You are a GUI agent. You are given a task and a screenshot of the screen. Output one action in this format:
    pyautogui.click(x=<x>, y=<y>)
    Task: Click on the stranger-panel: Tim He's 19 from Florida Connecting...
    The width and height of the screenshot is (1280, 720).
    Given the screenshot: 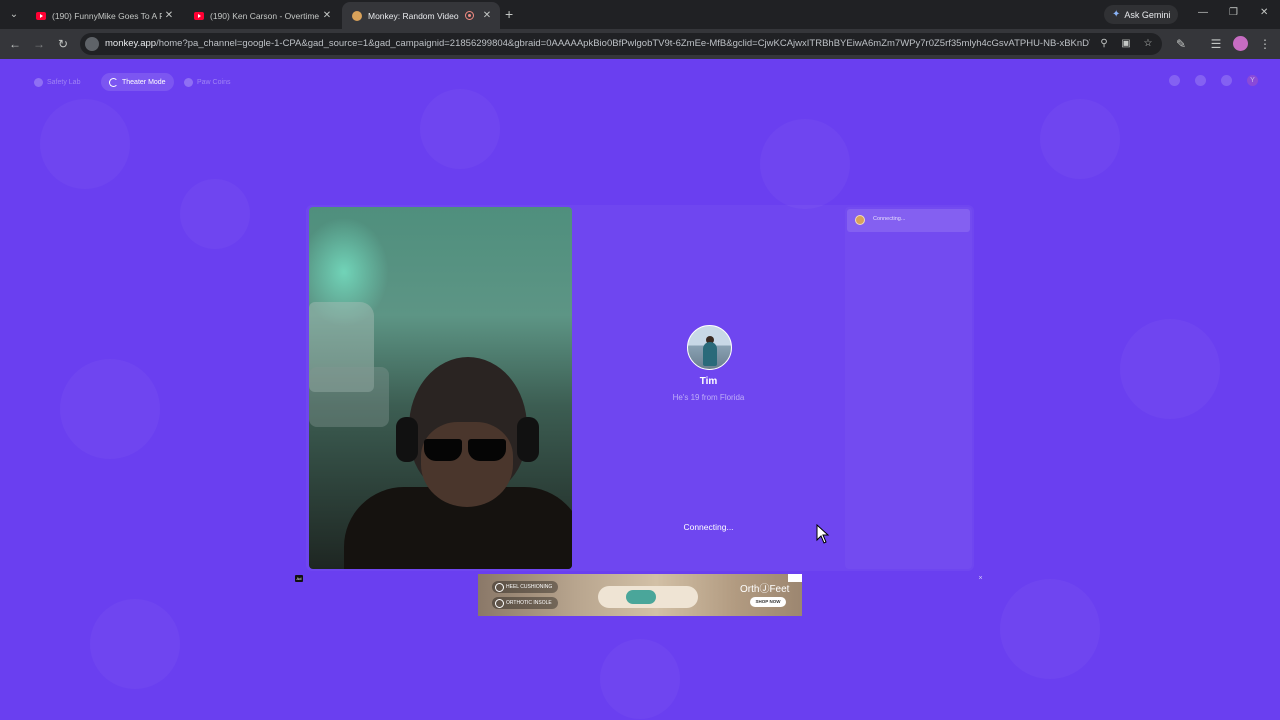 What is the action you would take?
    pyautogui.click(x=708, y=388)
    